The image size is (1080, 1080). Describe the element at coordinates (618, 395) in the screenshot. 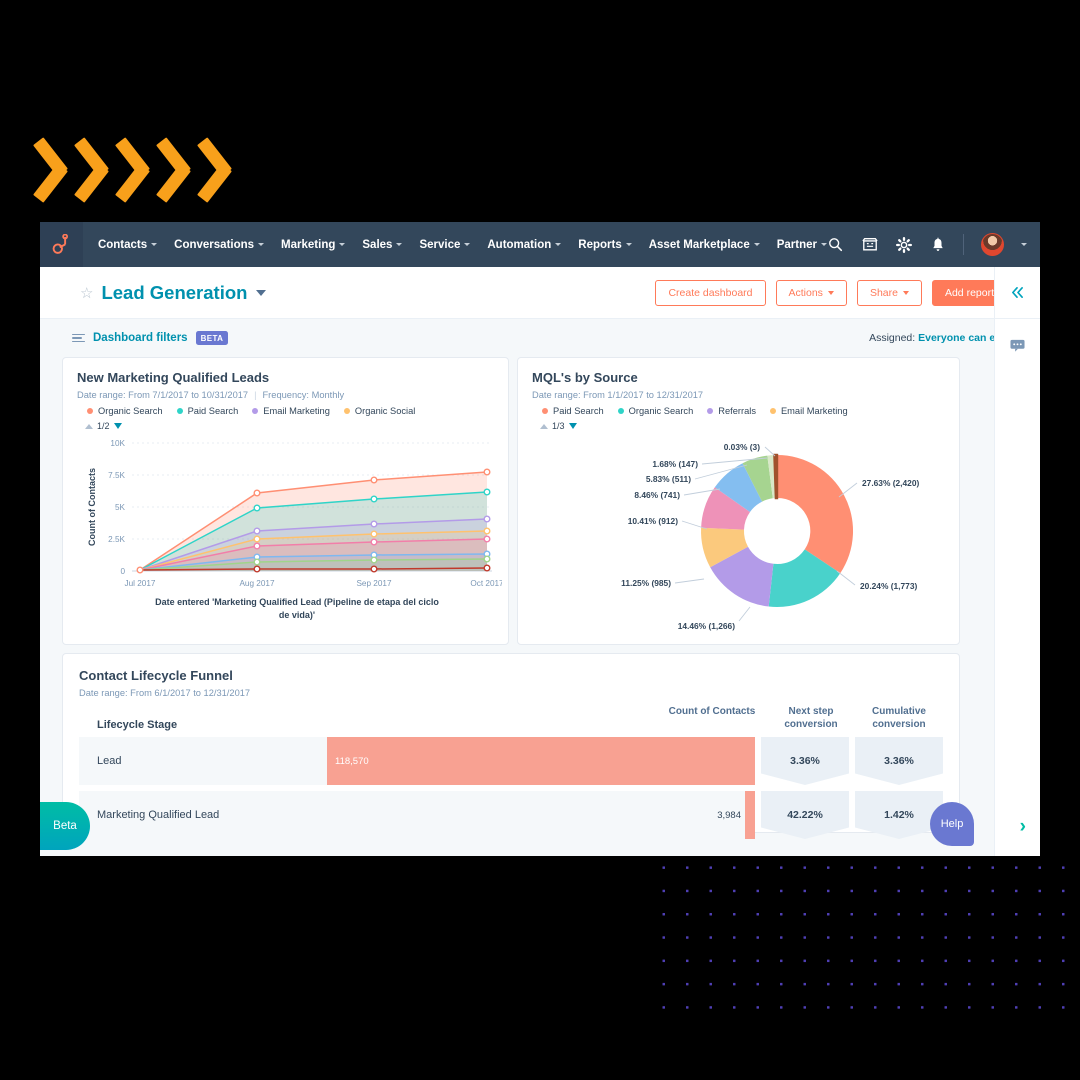

I see `card-subtitle: Date range: From 1/1/2017 to 12/31/2017` at that location.